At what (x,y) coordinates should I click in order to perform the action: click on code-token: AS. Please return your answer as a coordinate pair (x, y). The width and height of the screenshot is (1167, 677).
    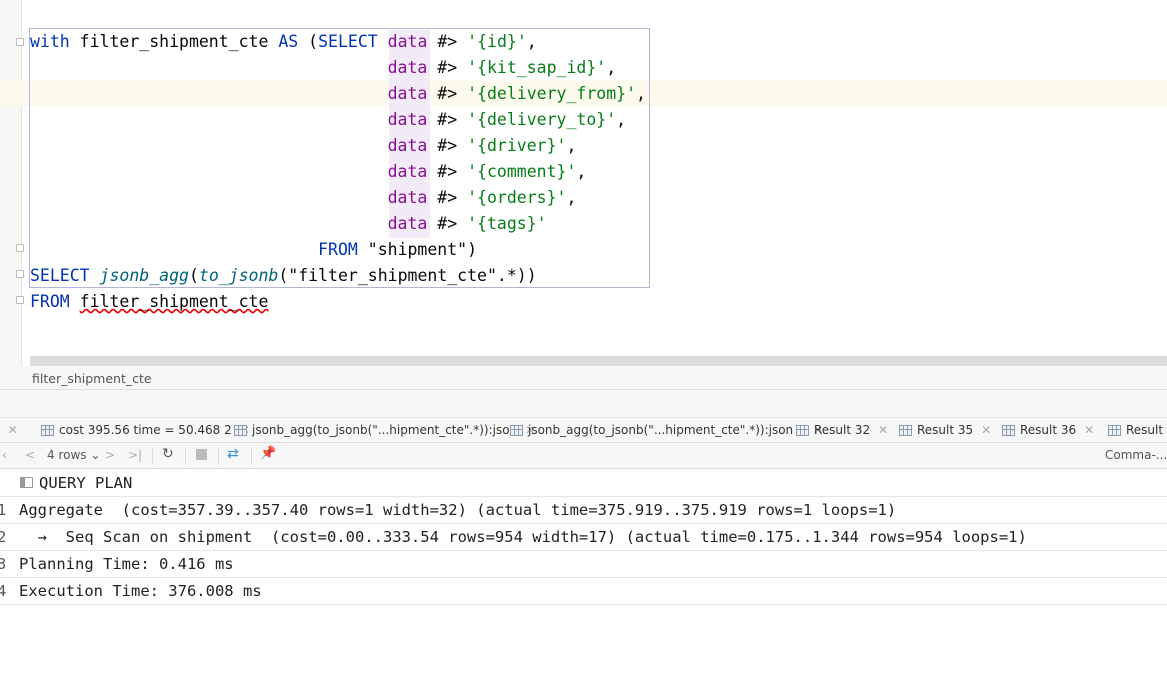
    Looking at the image, I should click on (293, 41).